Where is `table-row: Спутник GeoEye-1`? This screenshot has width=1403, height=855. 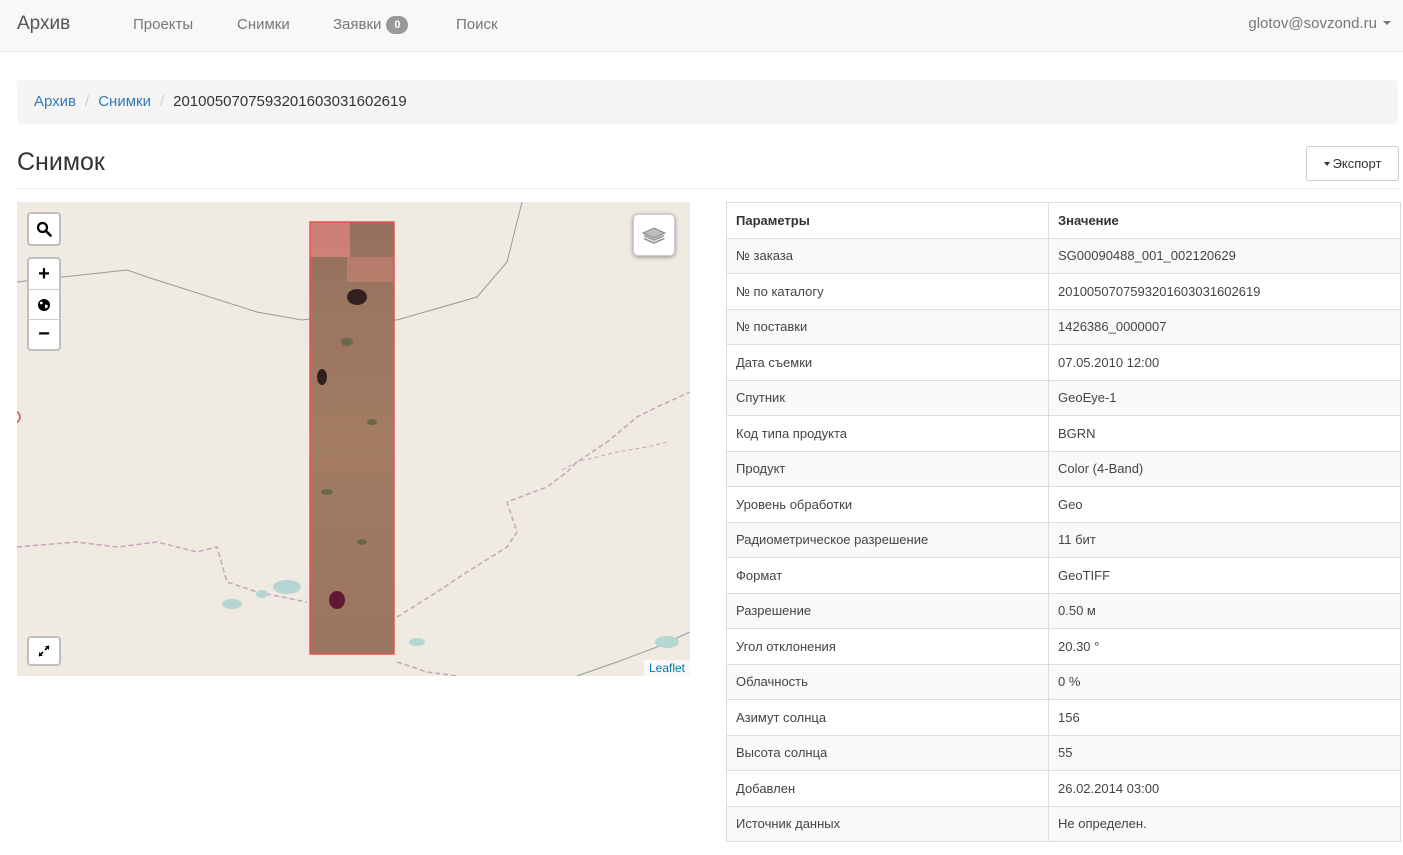 table-row: Спутник GeoEye-1 is located at coordinates (1063, 397).